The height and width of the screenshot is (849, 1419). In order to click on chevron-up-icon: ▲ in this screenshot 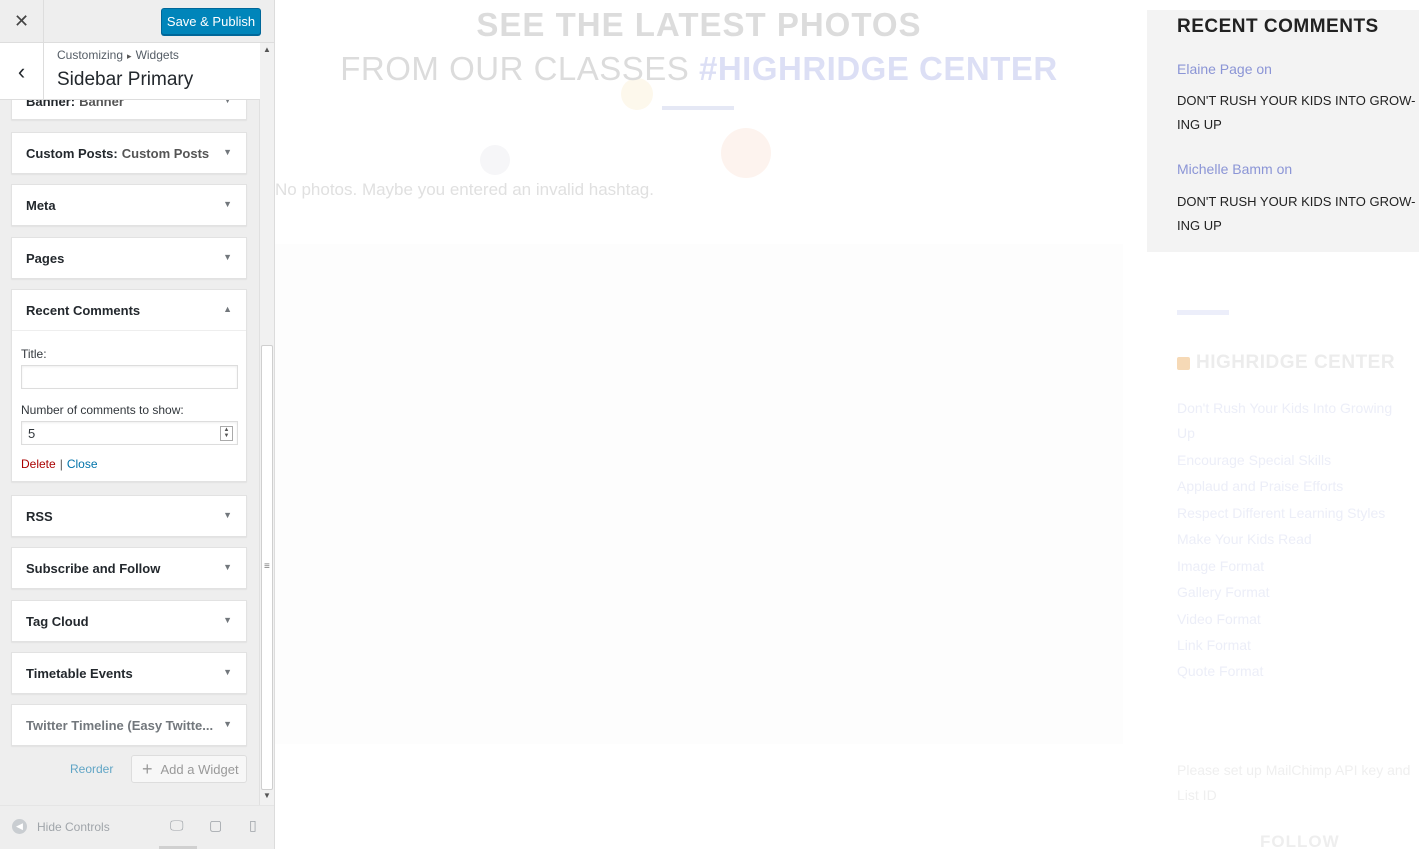, I will do `click(227, 309)`.